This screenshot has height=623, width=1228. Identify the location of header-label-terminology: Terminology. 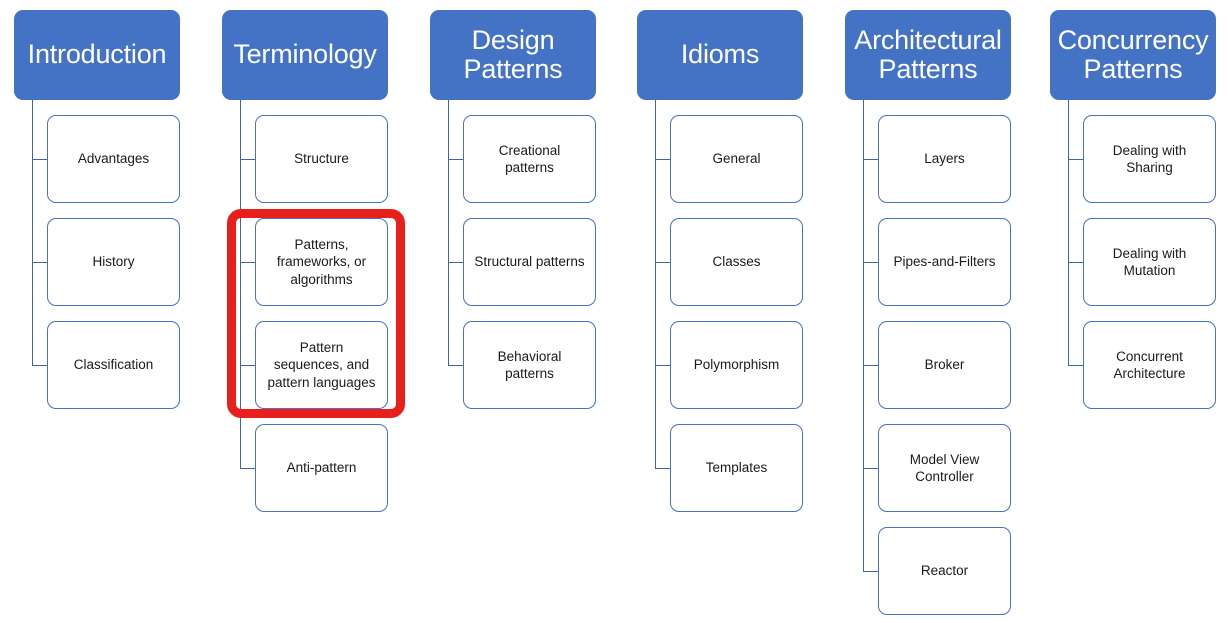
(305, 54).